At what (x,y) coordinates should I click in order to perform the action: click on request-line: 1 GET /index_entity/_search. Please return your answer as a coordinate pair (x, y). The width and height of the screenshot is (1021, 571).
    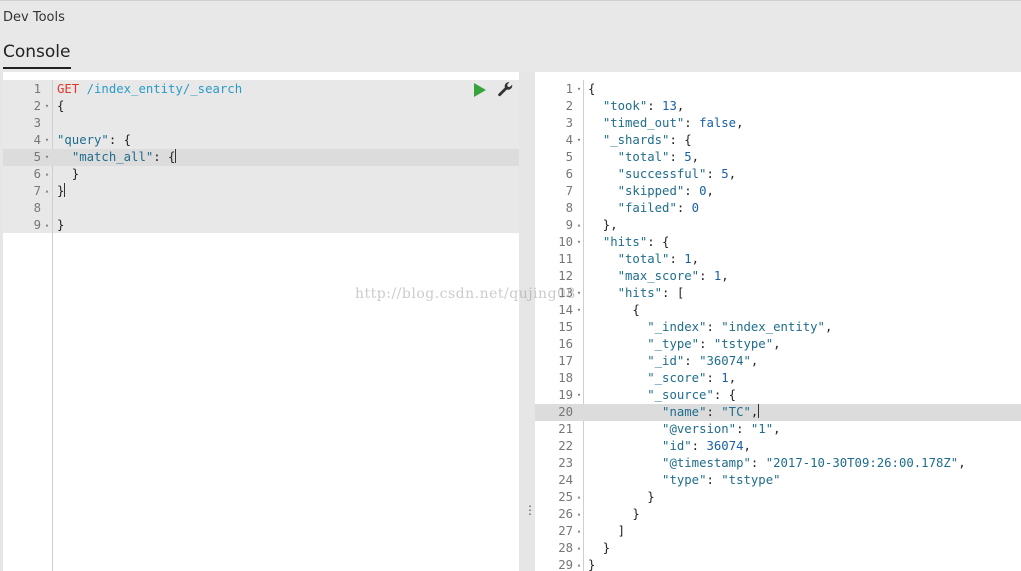
    Looking at the image, I should click on (261, 89).